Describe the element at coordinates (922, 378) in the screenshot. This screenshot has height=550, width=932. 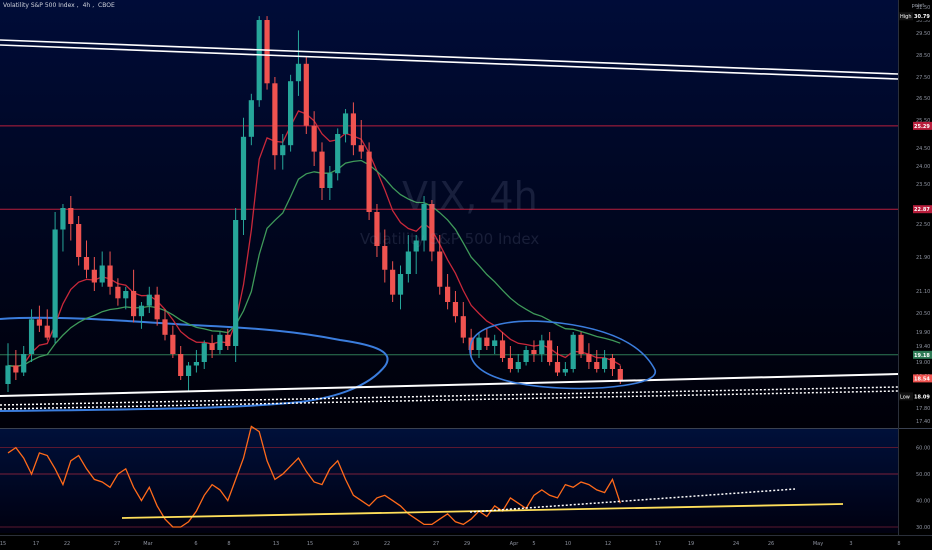
I see `price-level-label: 18.54` at that location.